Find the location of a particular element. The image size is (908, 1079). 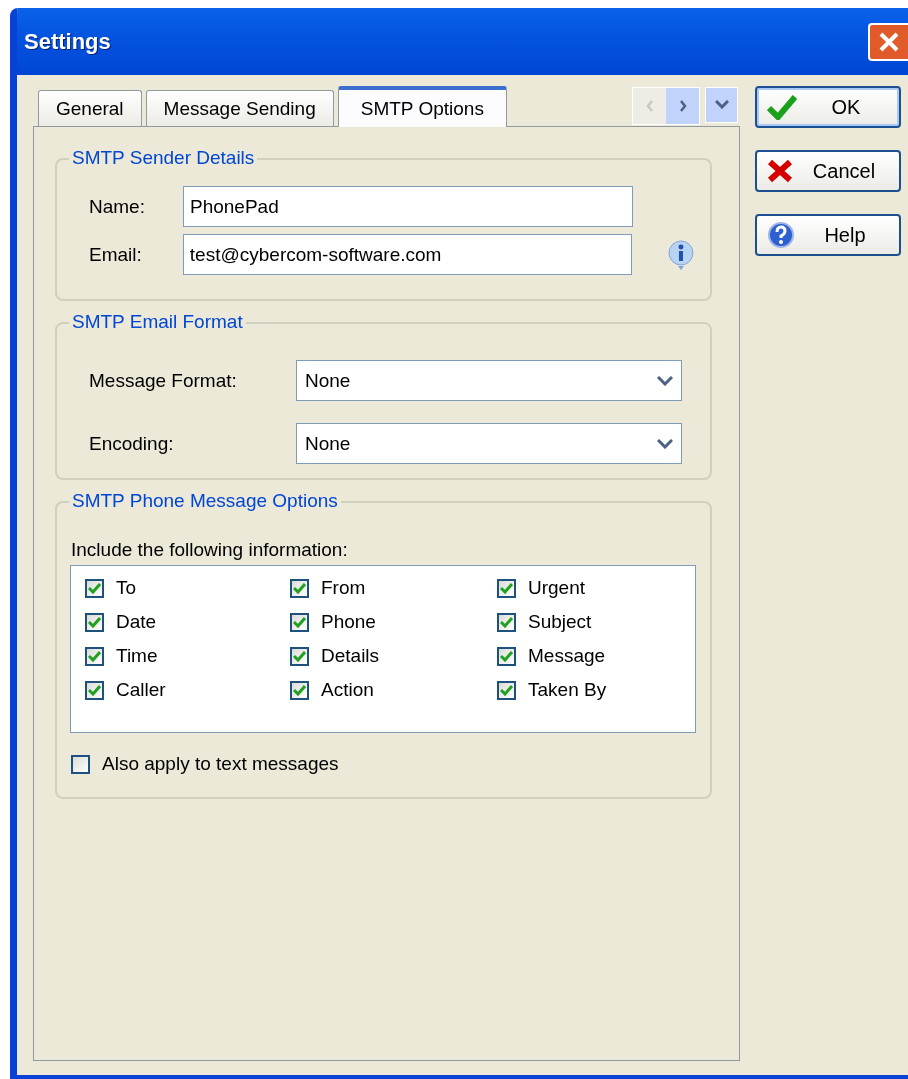

help-icon is located at coordinates (781, 235).